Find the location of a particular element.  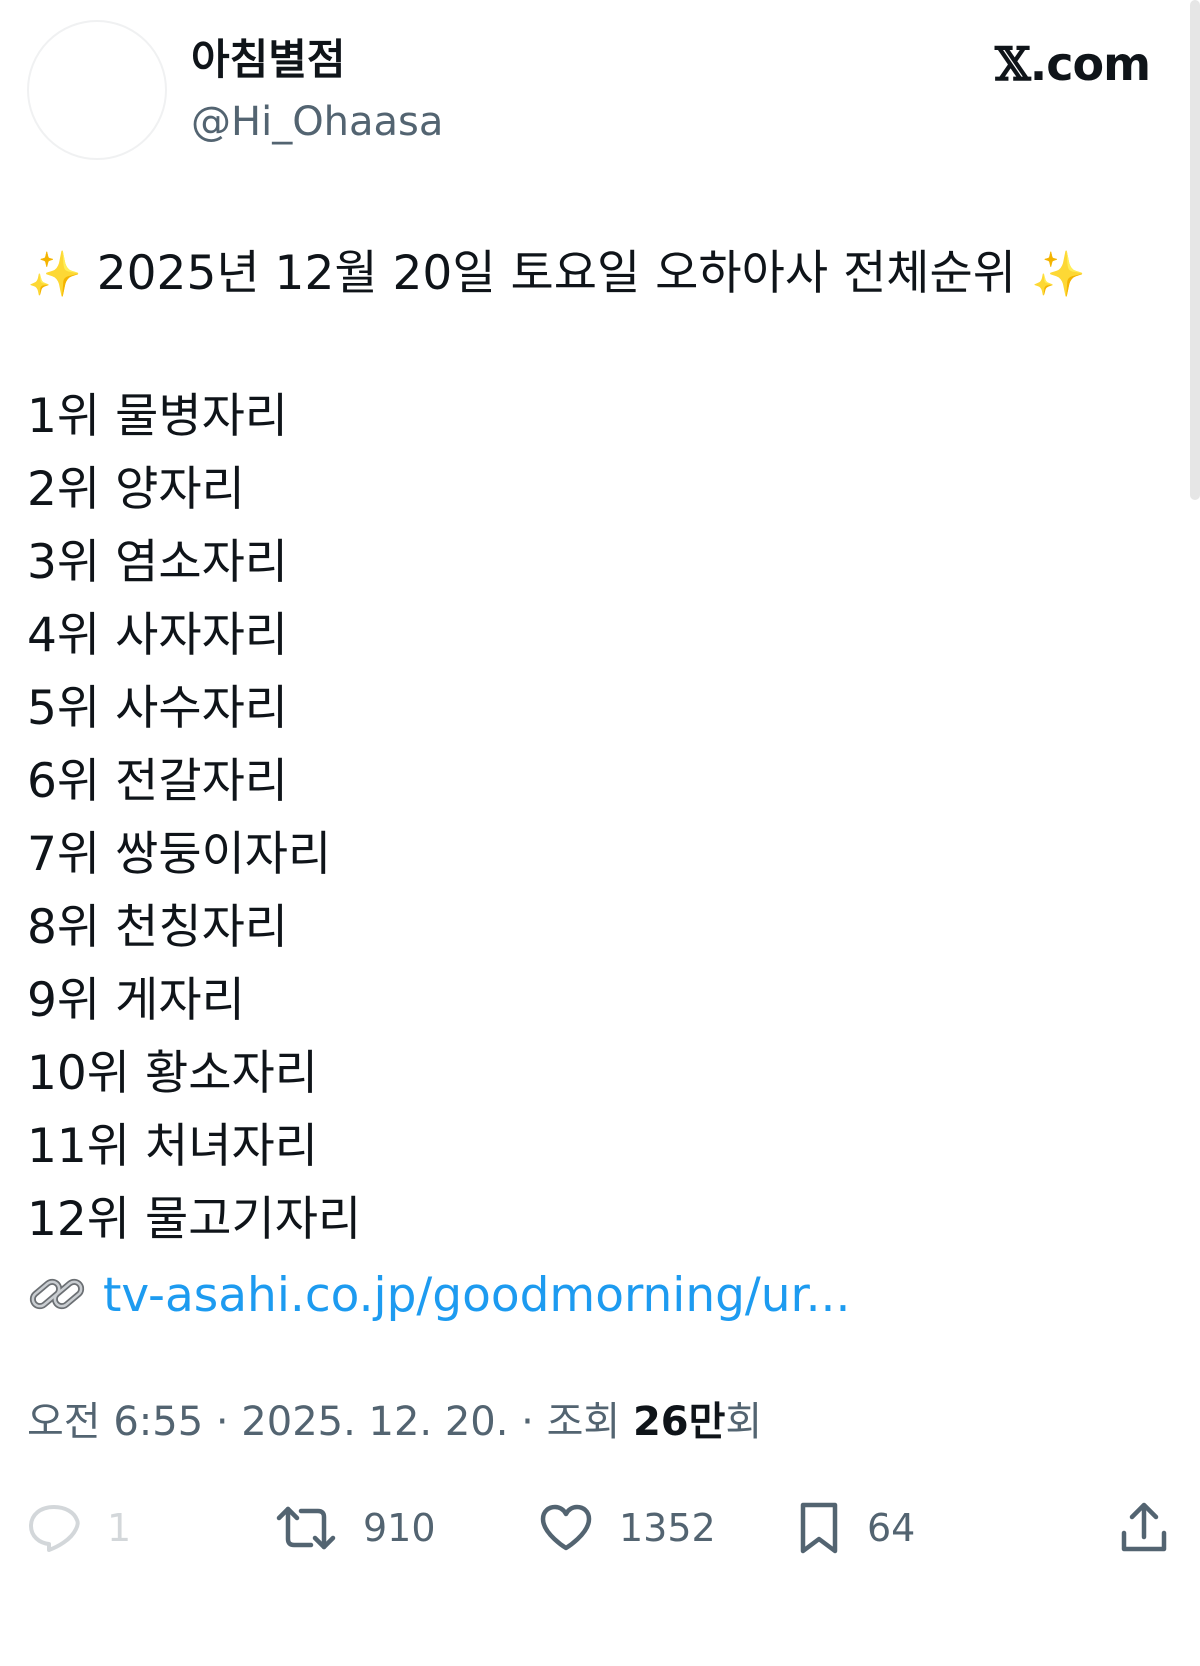

reply-count: 1 is located at coordinates (119, 1528).